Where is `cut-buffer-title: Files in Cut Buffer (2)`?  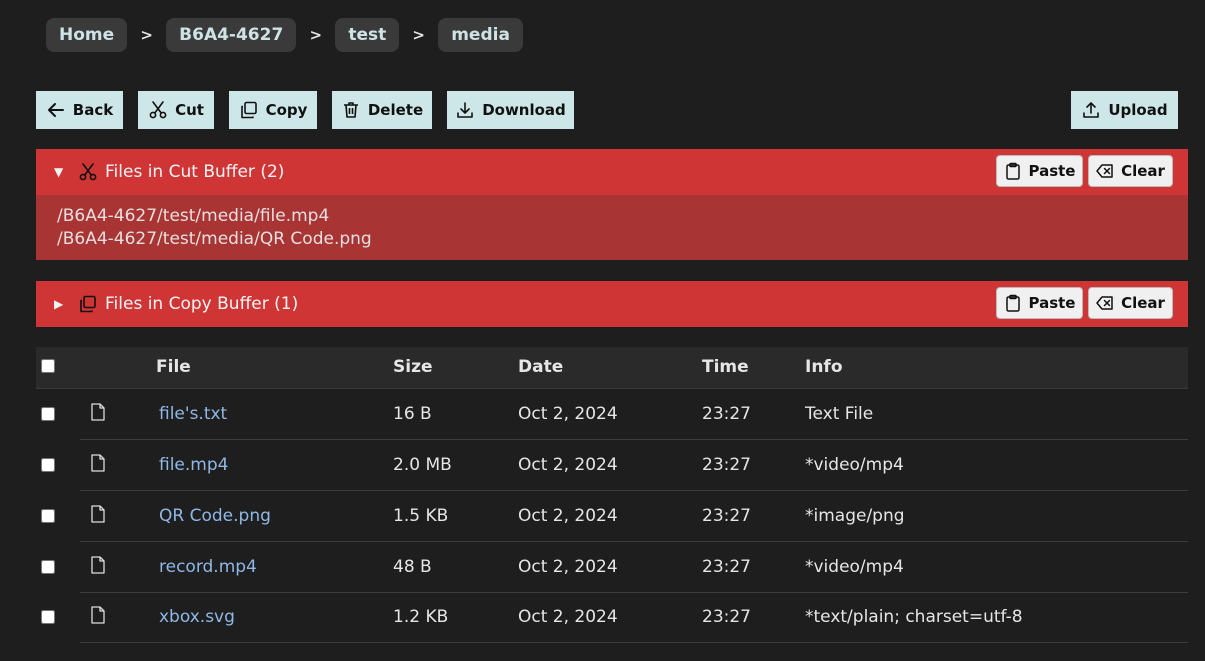
cut-buffer-title: Files in Cut Buffer (2) is located at coordinates (195, 172).